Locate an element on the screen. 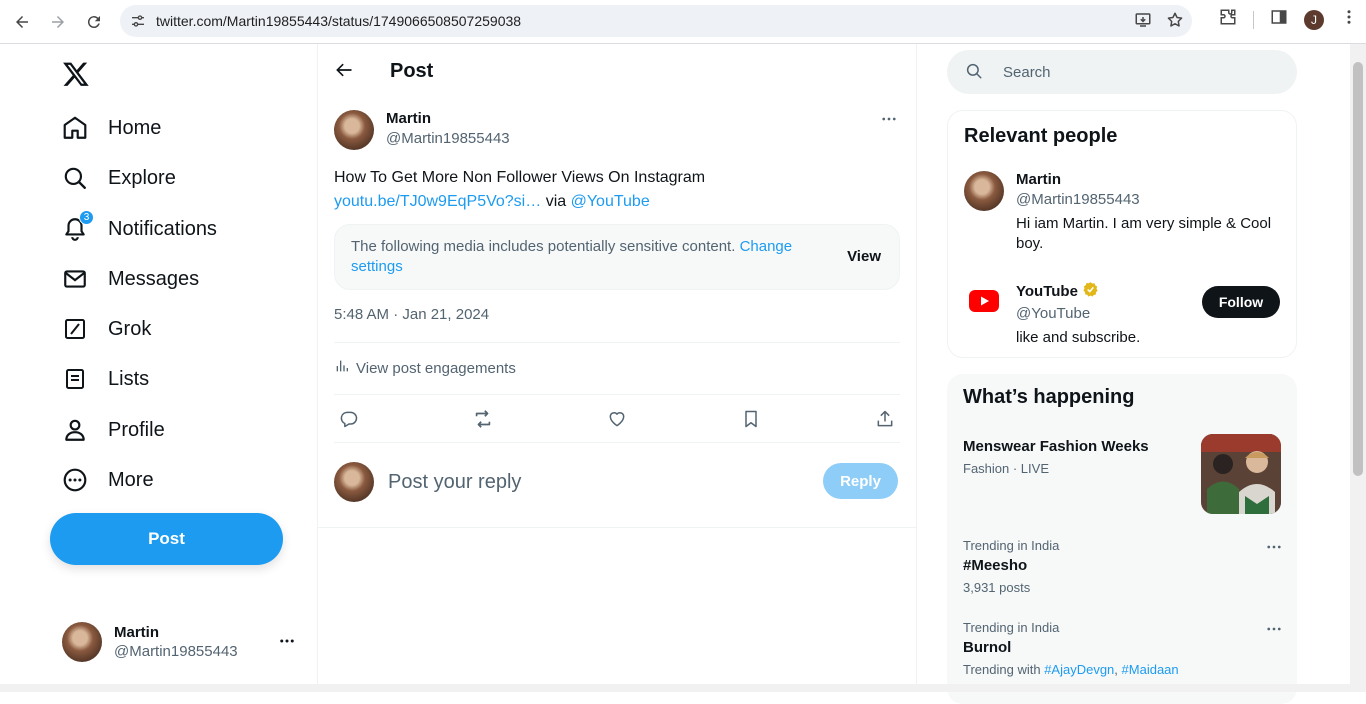 The image size is (1366, 704). post-timestamp: 5:48 AM · Jan 21, 2024 is located at coordinates (411, 314).